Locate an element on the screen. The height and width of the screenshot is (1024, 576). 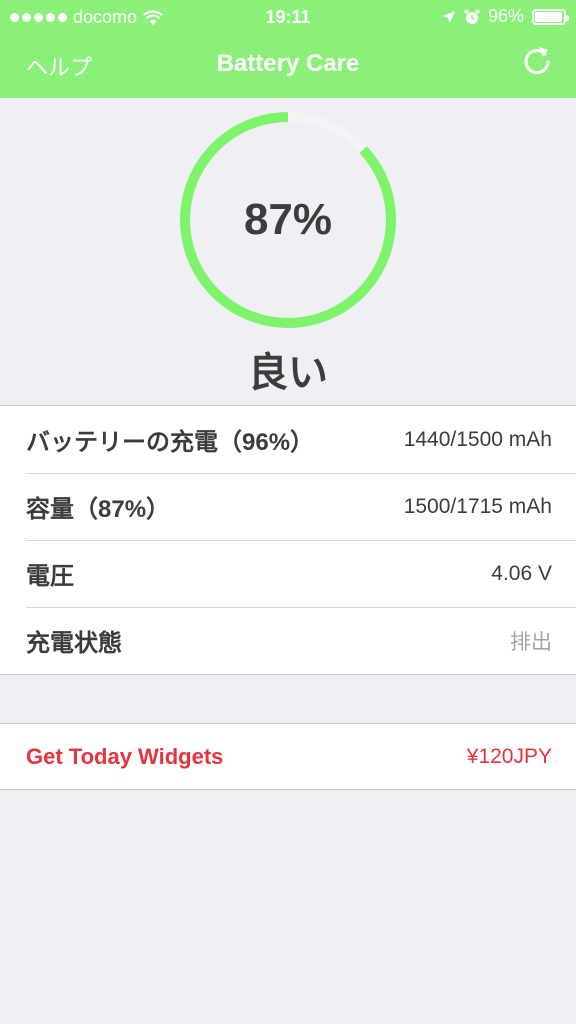
detail-row-charging-state: 充電状態 排出 is located at coordinates (288, 640).